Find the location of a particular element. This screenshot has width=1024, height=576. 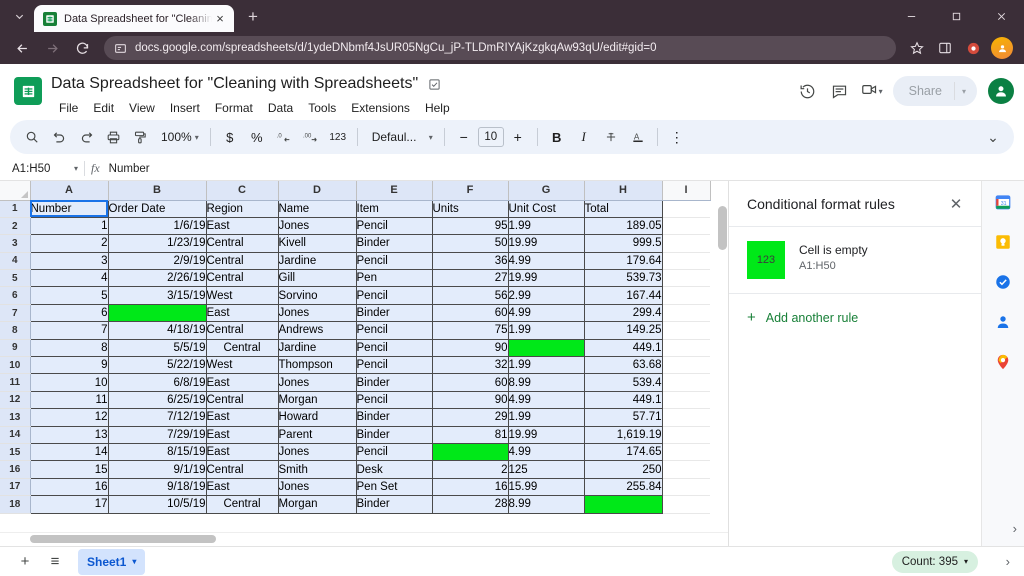

cell-G17: 15.99 is located at coordinates (546, 487).